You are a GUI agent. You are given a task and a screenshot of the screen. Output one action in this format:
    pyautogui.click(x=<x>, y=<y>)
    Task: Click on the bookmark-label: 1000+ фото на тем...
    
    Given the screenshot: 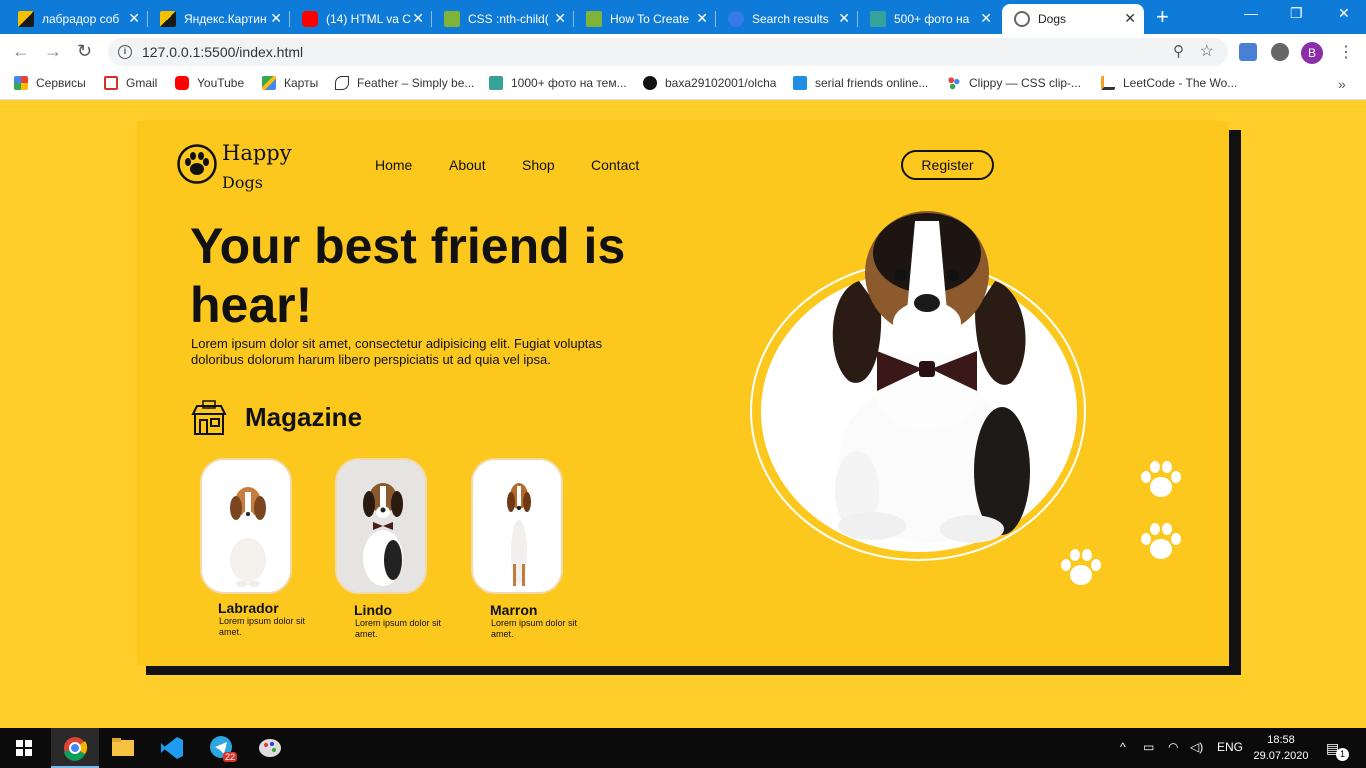 What is the action you would take?
    pyautogui.click(x=569, y=83)
    